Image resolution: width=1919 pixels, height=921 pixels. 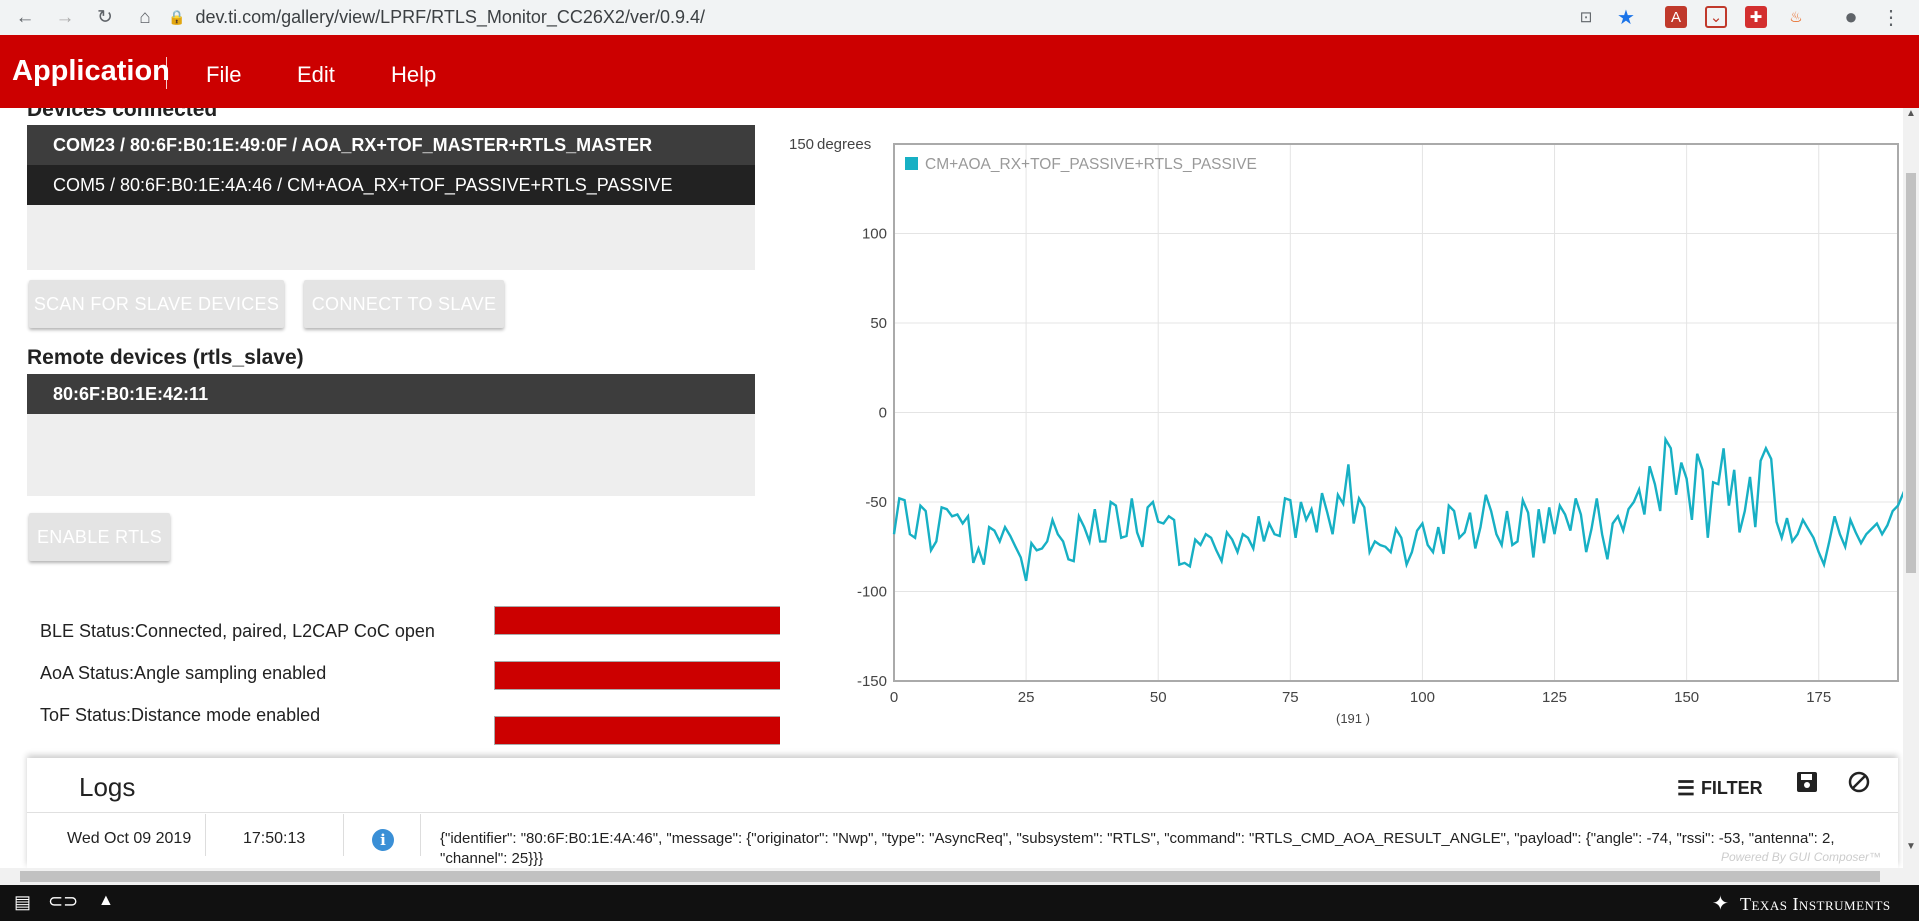 What do you see at coordinates (959, 903) in the screenshot?
I see `status-bar-footer: ▤ ⊂⊃ ▲ ✦ Texas Instruments` at bounding box center [959, 903].